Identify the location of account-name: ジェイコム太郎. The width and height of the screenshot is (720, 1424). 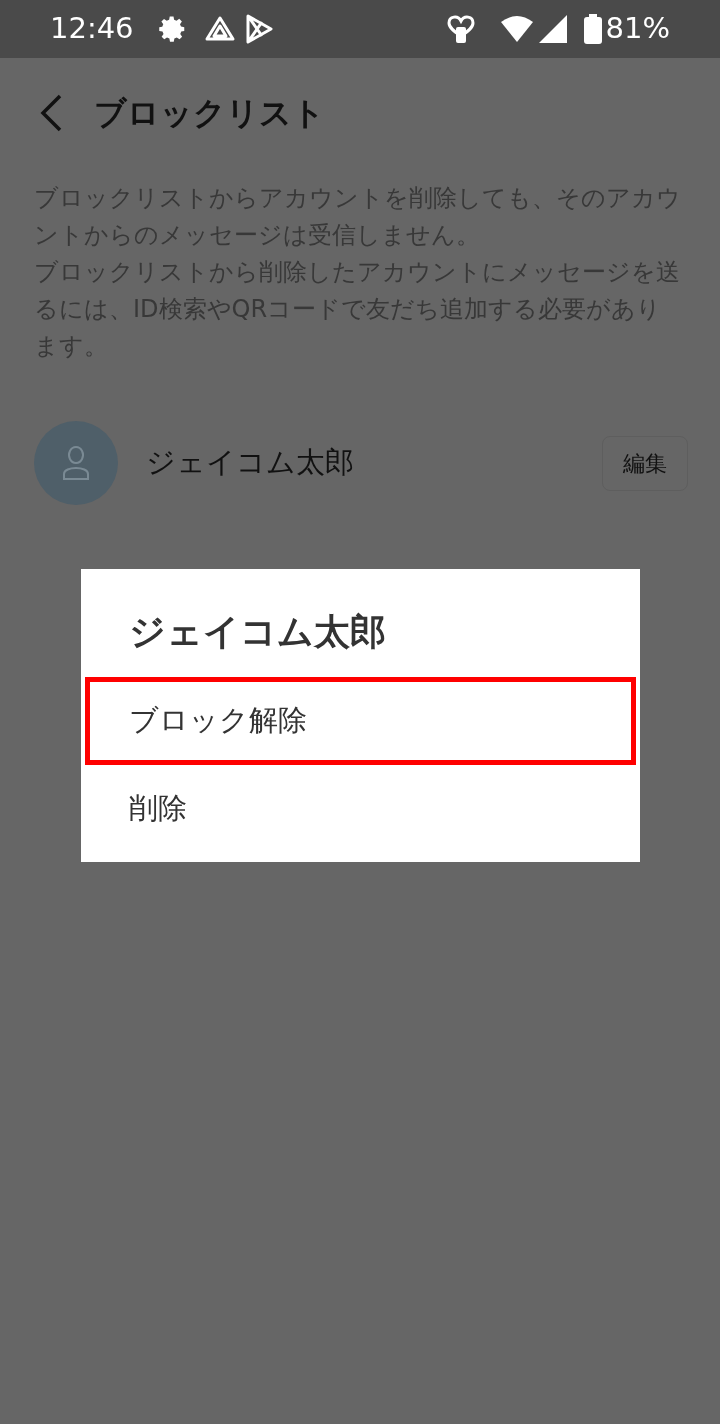
(250, 463).